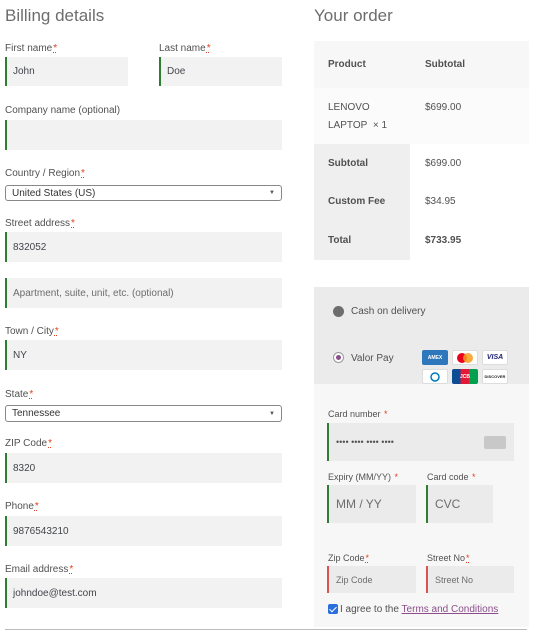 This screenshot has width=536, height=633. What do you see at coordinates (143, 135) in the screenshot?
I see `company-input` at bounding box center [143, 135].